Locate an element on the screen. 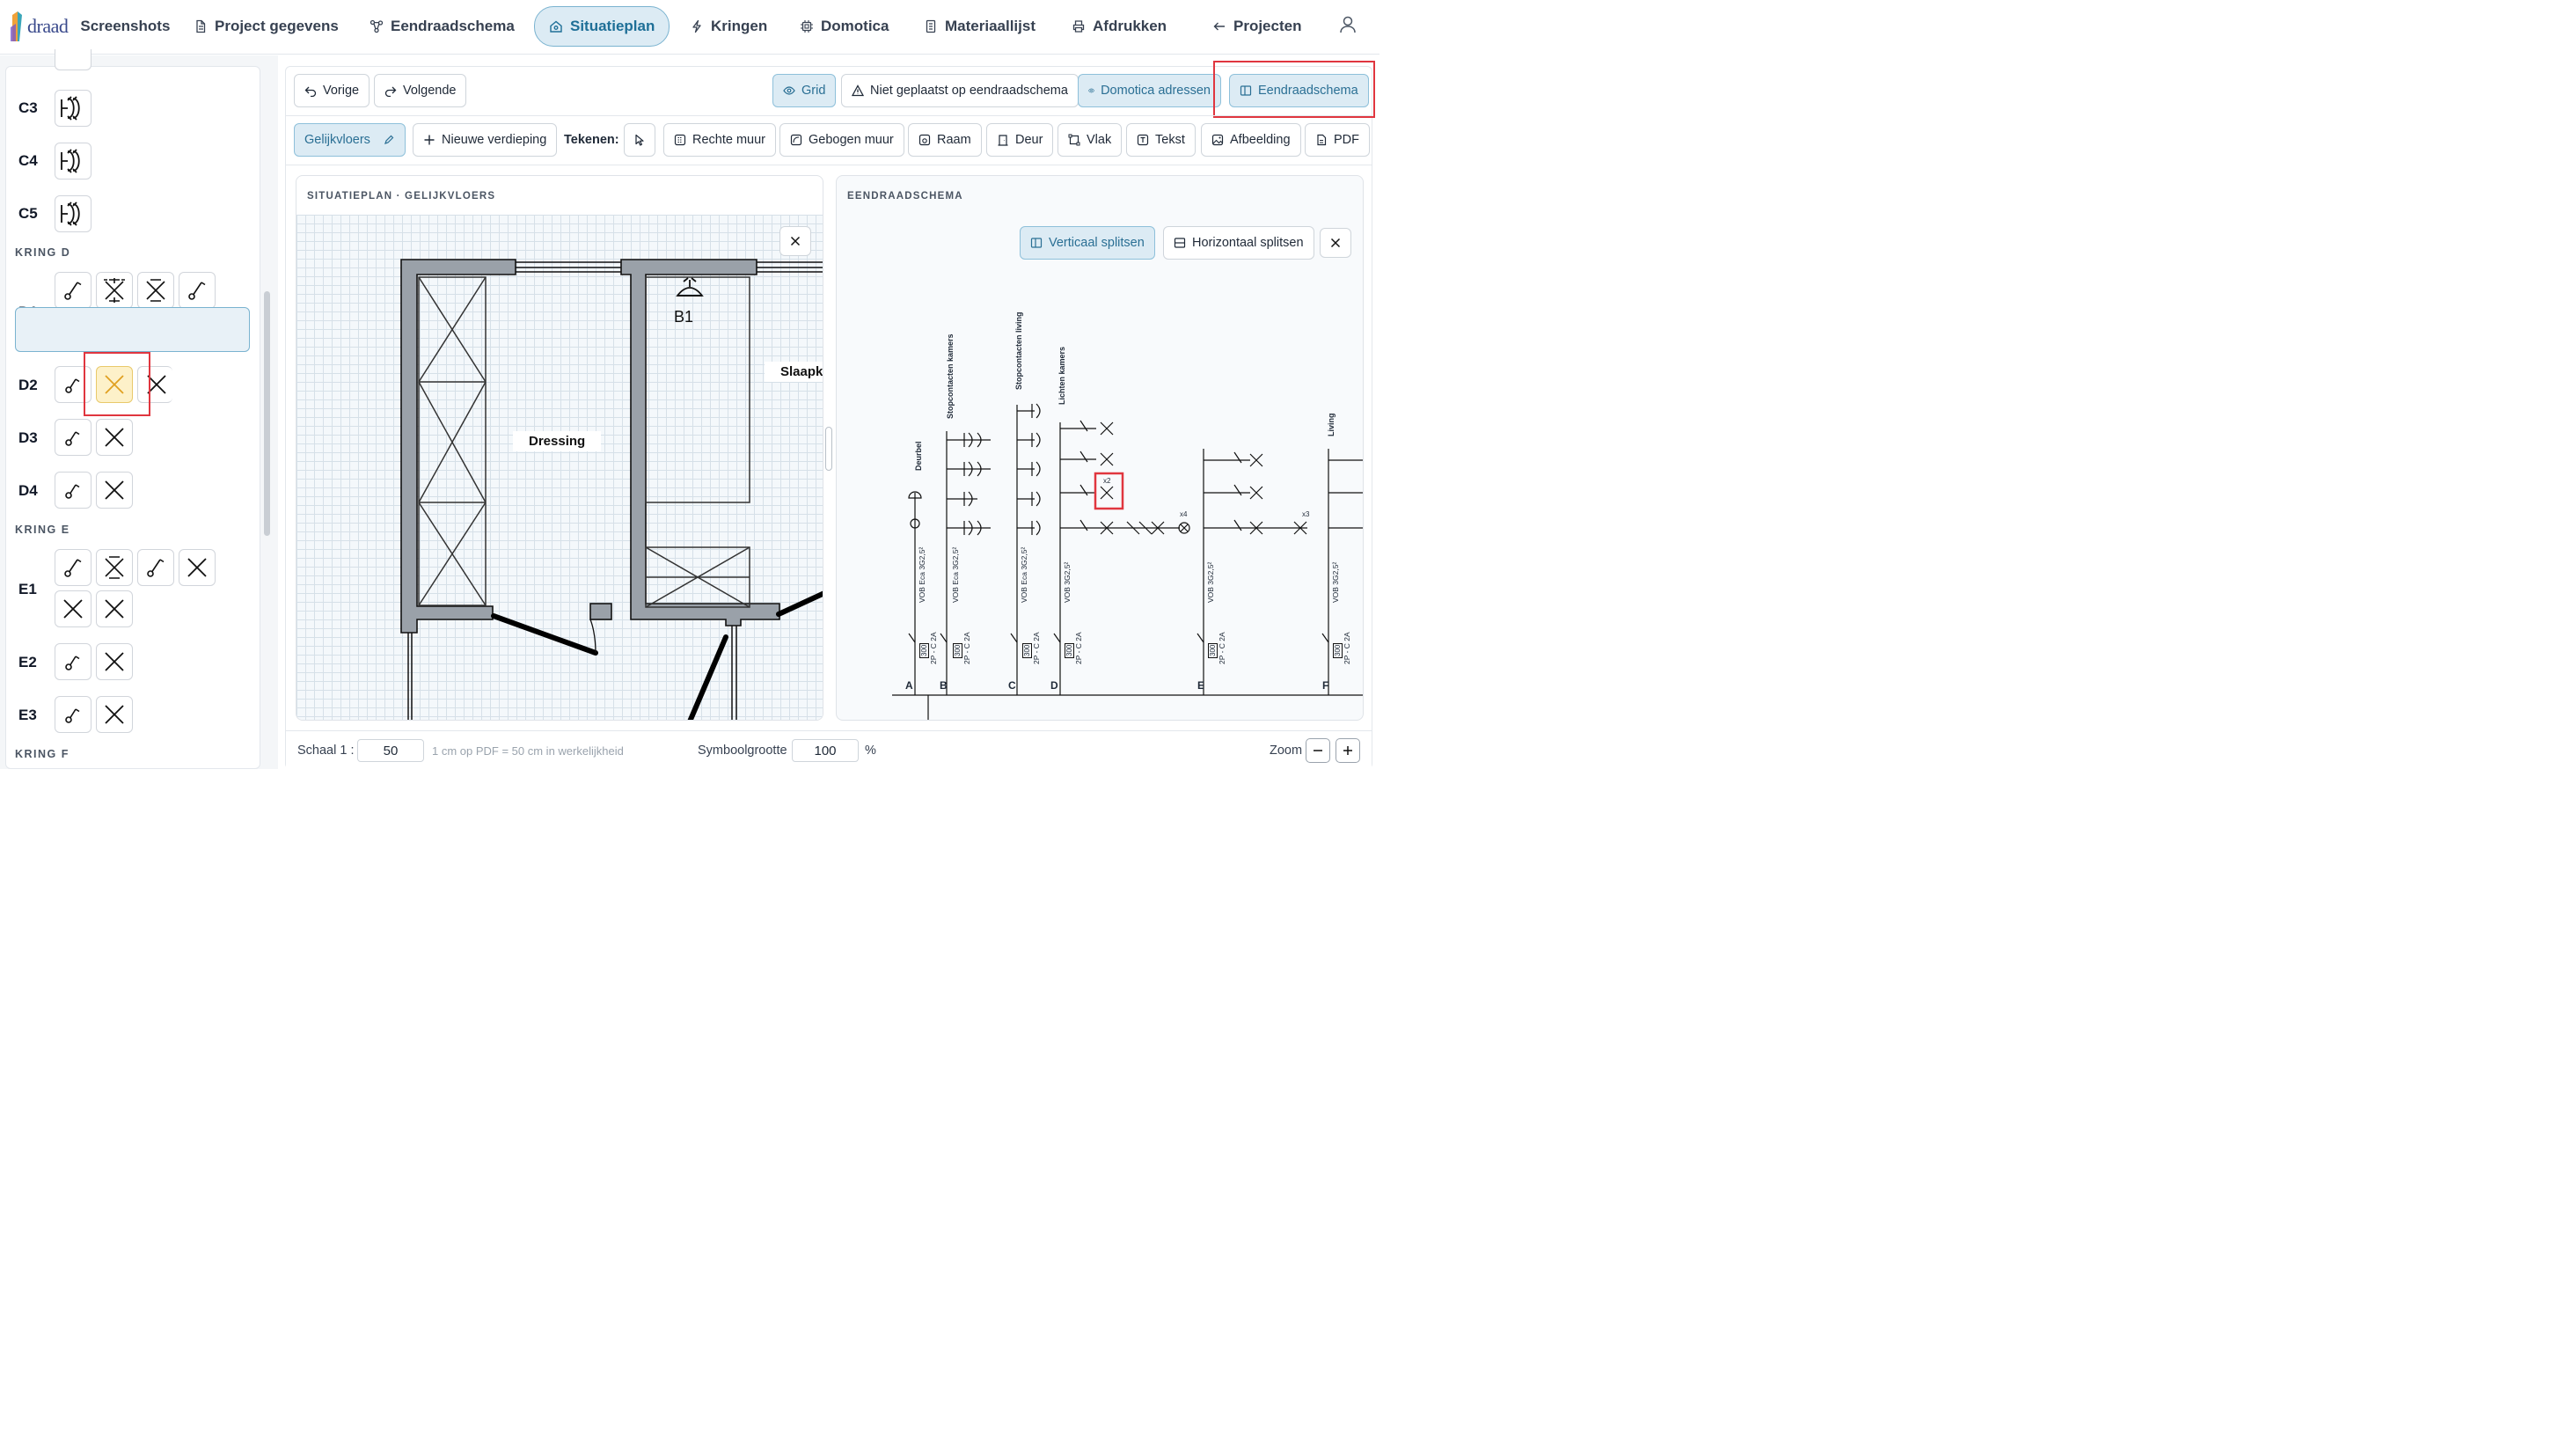  brand: draad Screenshots is located at coordinates (89, 26).